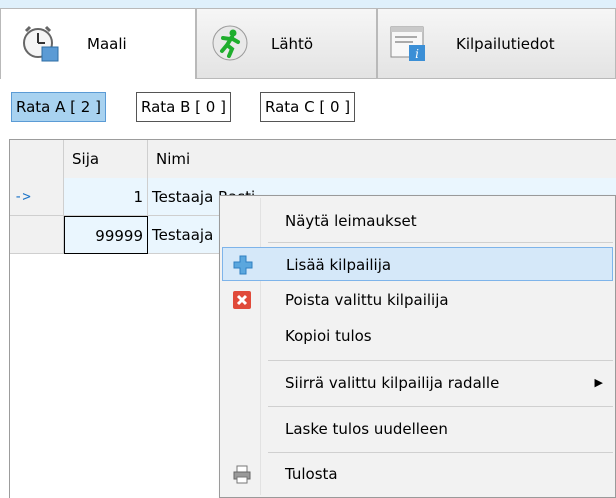 This screenshot has width=616, height=498. I want to click on menu-item-label: Poista valittu kilpailija, so click(367, 300).